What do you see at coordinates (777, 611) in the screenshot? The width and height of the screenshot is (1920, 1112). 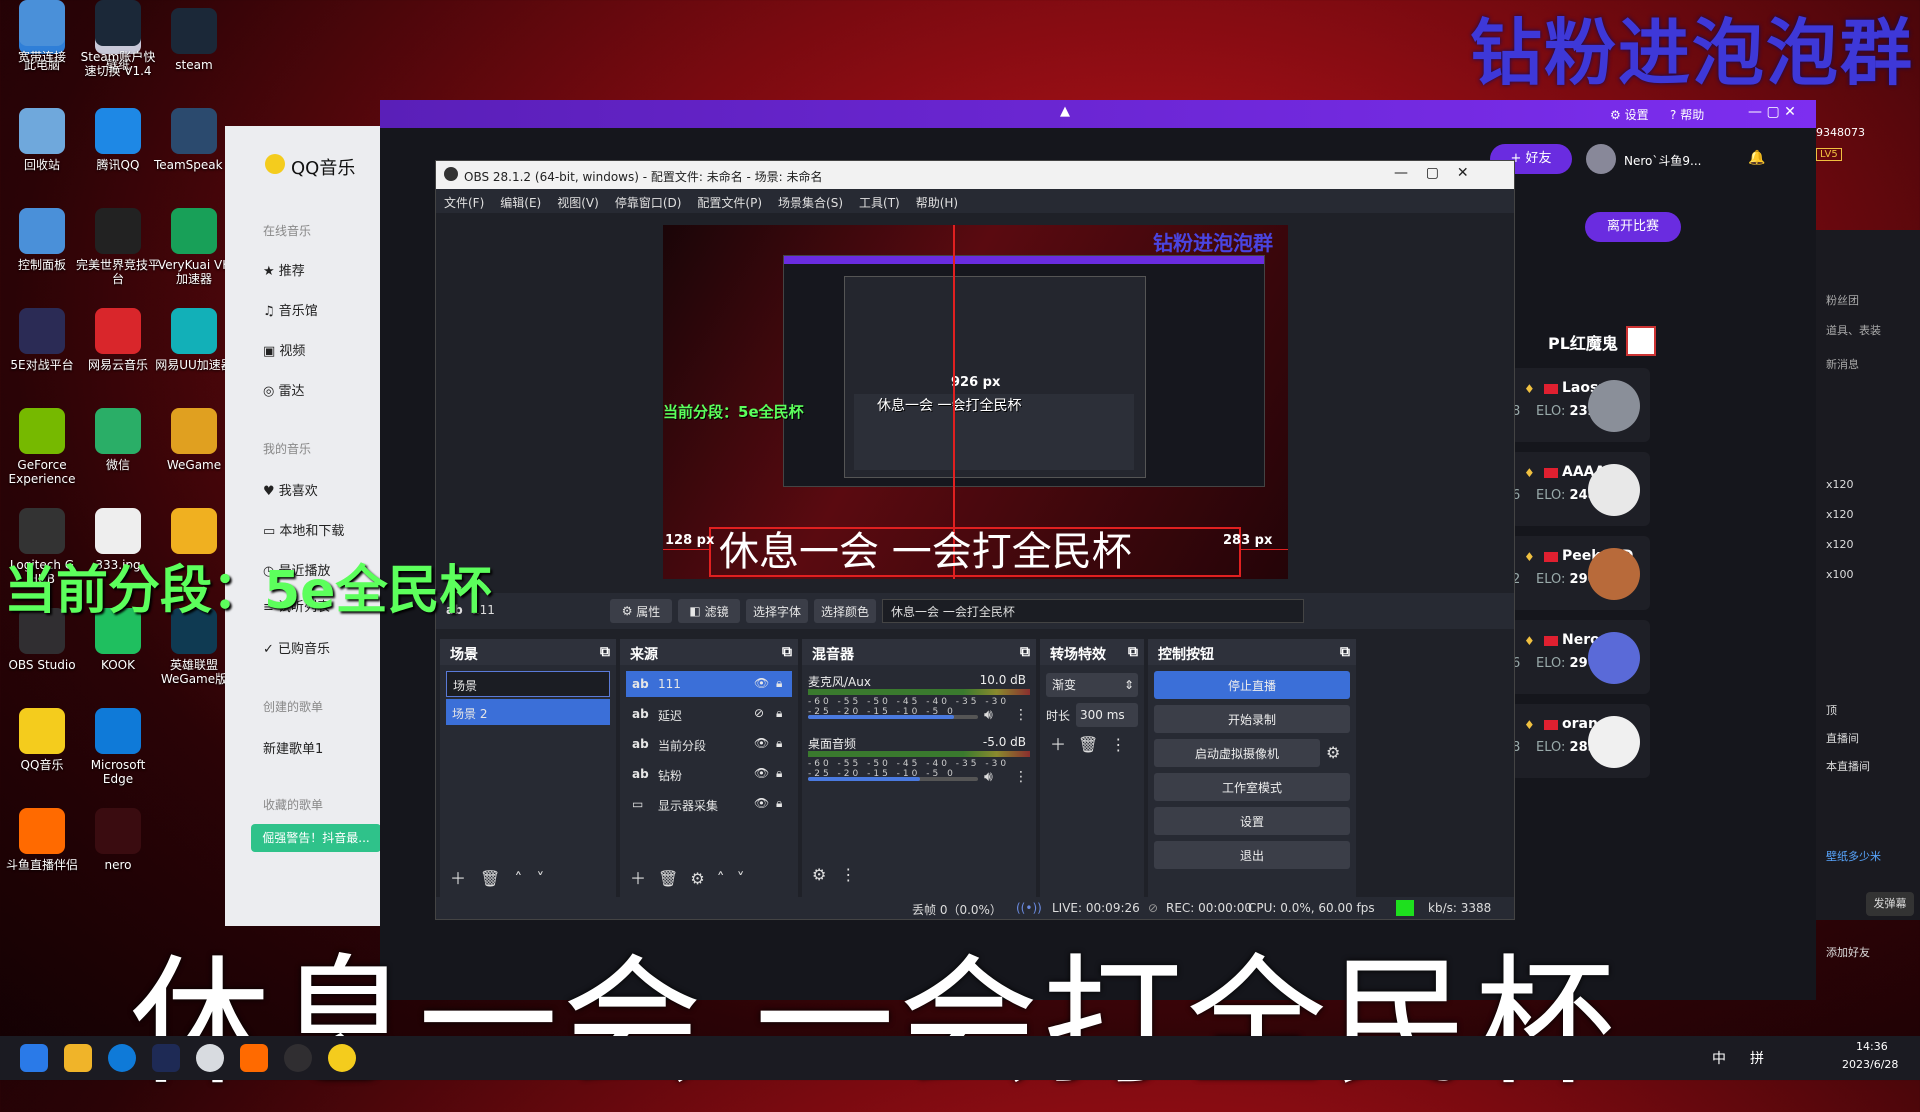 I see `select-font-button: 选择字体` at bounding box center [777, 611].